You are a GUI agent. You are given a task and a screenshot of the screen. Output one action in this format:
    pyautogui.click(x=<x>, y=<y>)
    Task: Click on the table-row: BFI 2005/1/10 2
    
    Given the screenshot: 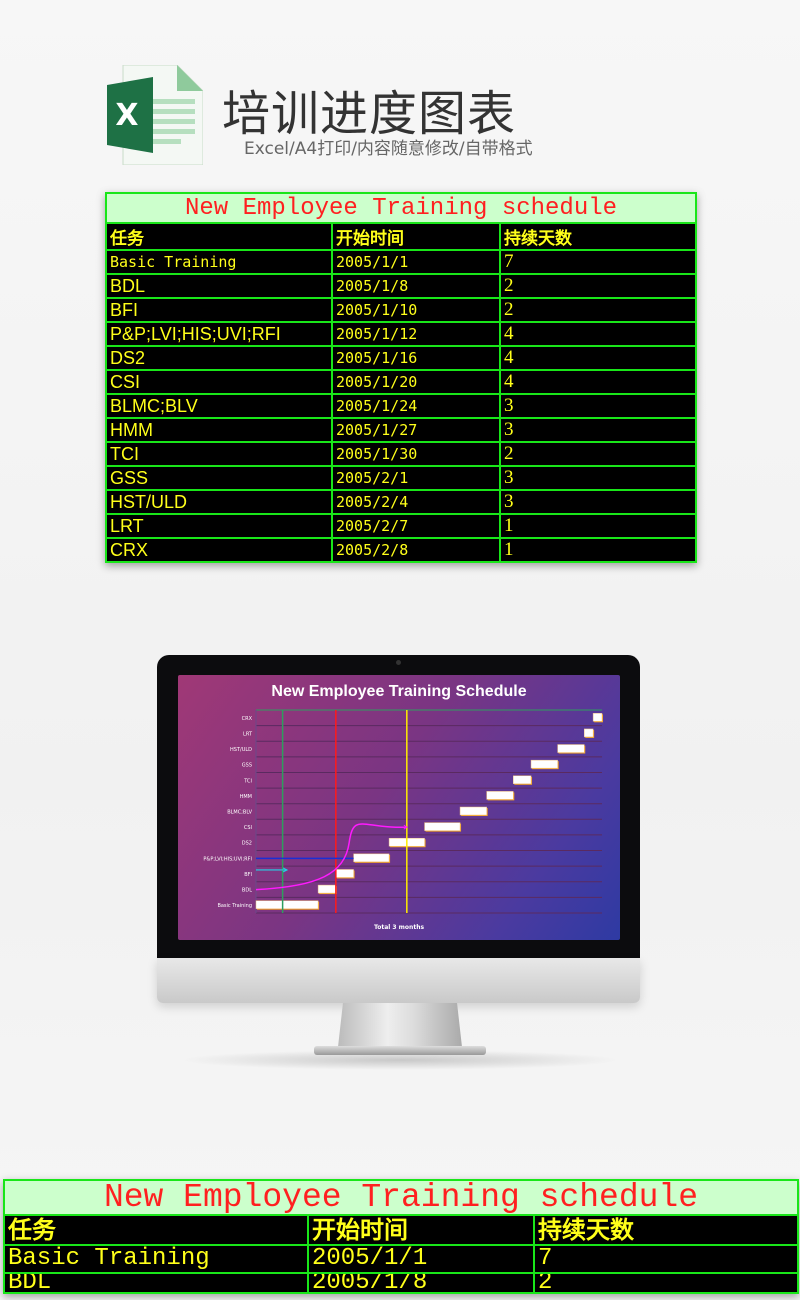 What is the action you would take?
    pyautogui.click(x=401, y=310)
    